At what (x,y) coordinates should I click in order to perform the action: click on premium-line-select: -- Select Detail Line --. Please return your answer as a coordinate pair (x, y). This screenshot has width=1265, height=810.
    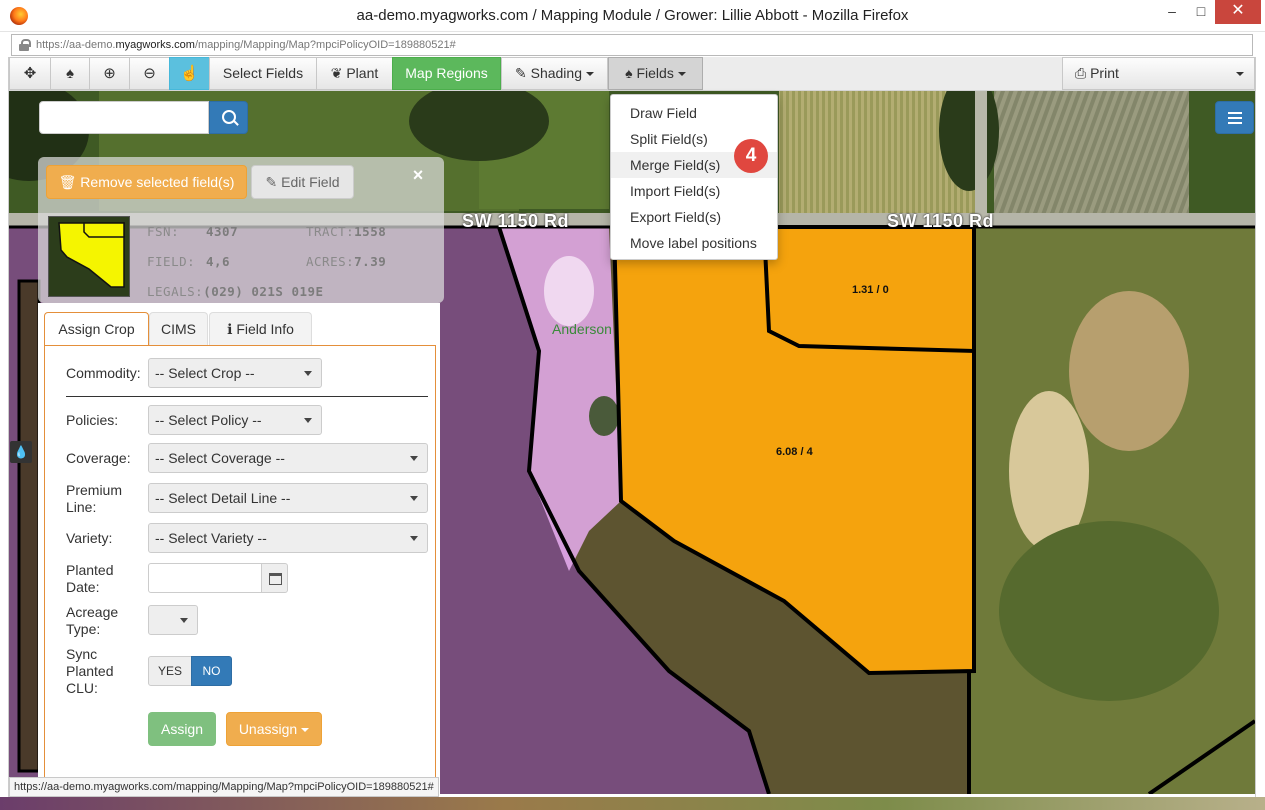
    Looking at the image, I should click on (288, 498).